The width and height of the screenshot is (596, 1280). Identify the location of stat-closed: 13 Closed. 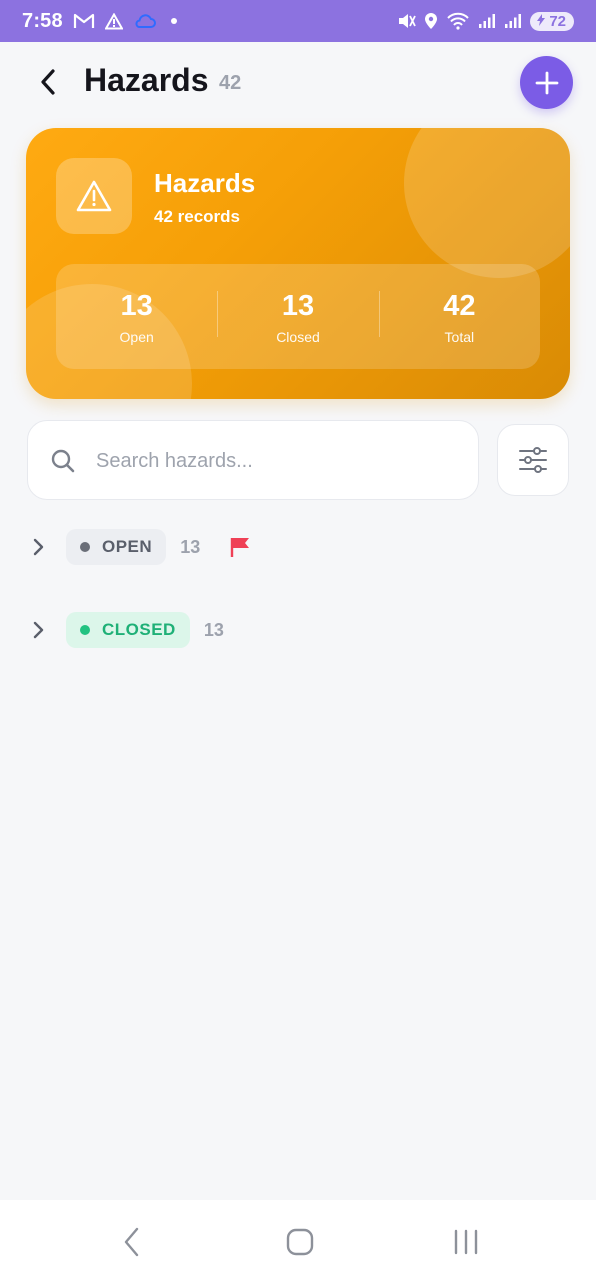
(297, 317).